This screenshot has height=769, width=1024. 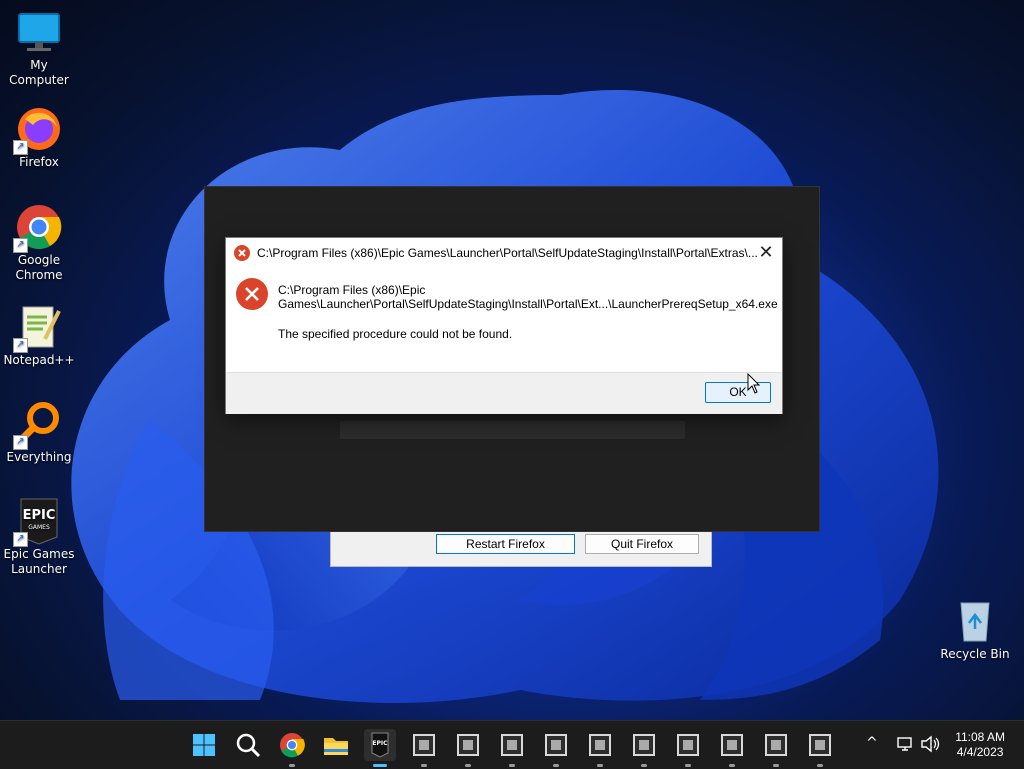 I want to click on desktop-icon-label: My Computer, so click(x=39, y=72).